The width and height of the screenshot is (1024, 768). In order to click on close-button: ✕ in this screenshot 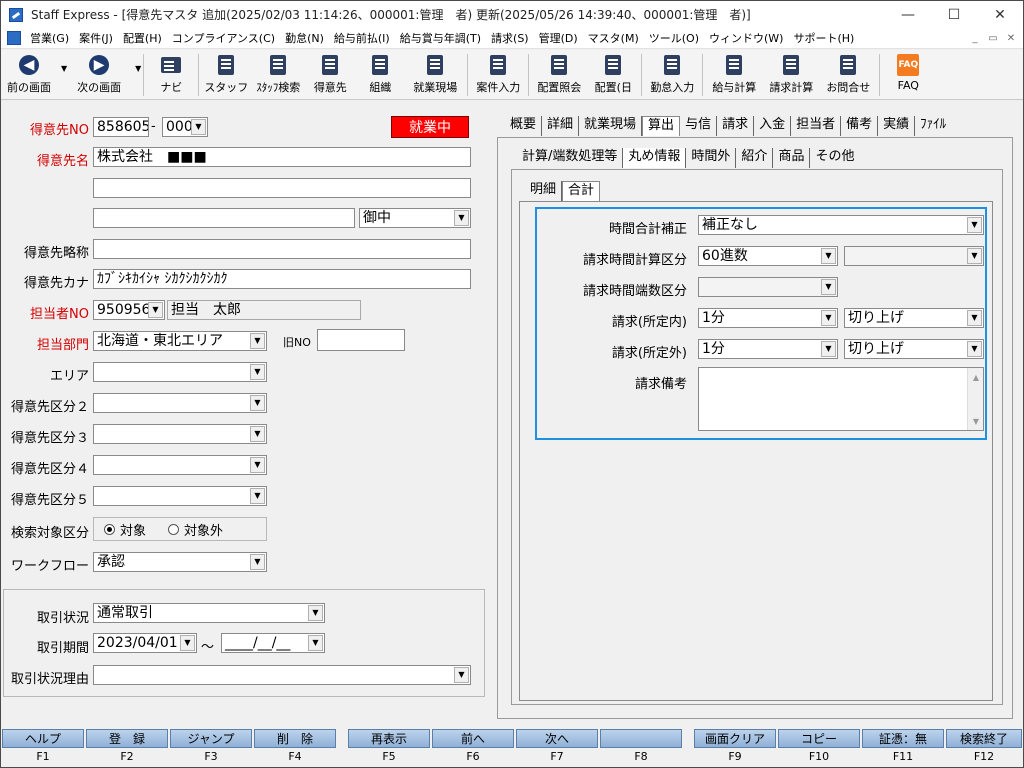, I will do `click(1000, 14)`.